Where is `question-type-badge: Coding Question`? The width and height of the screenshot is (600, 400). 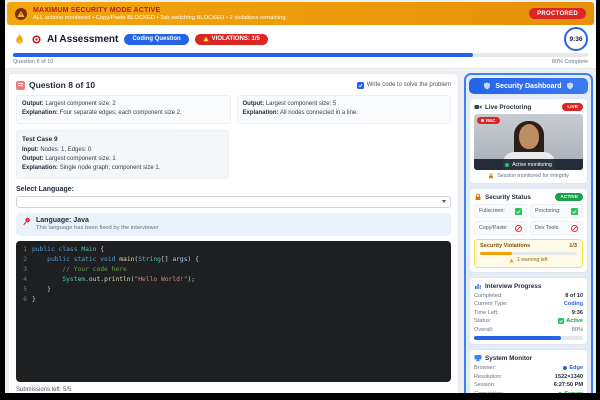 question-type-badge: Coding Question is located at coordinates (156, 39).